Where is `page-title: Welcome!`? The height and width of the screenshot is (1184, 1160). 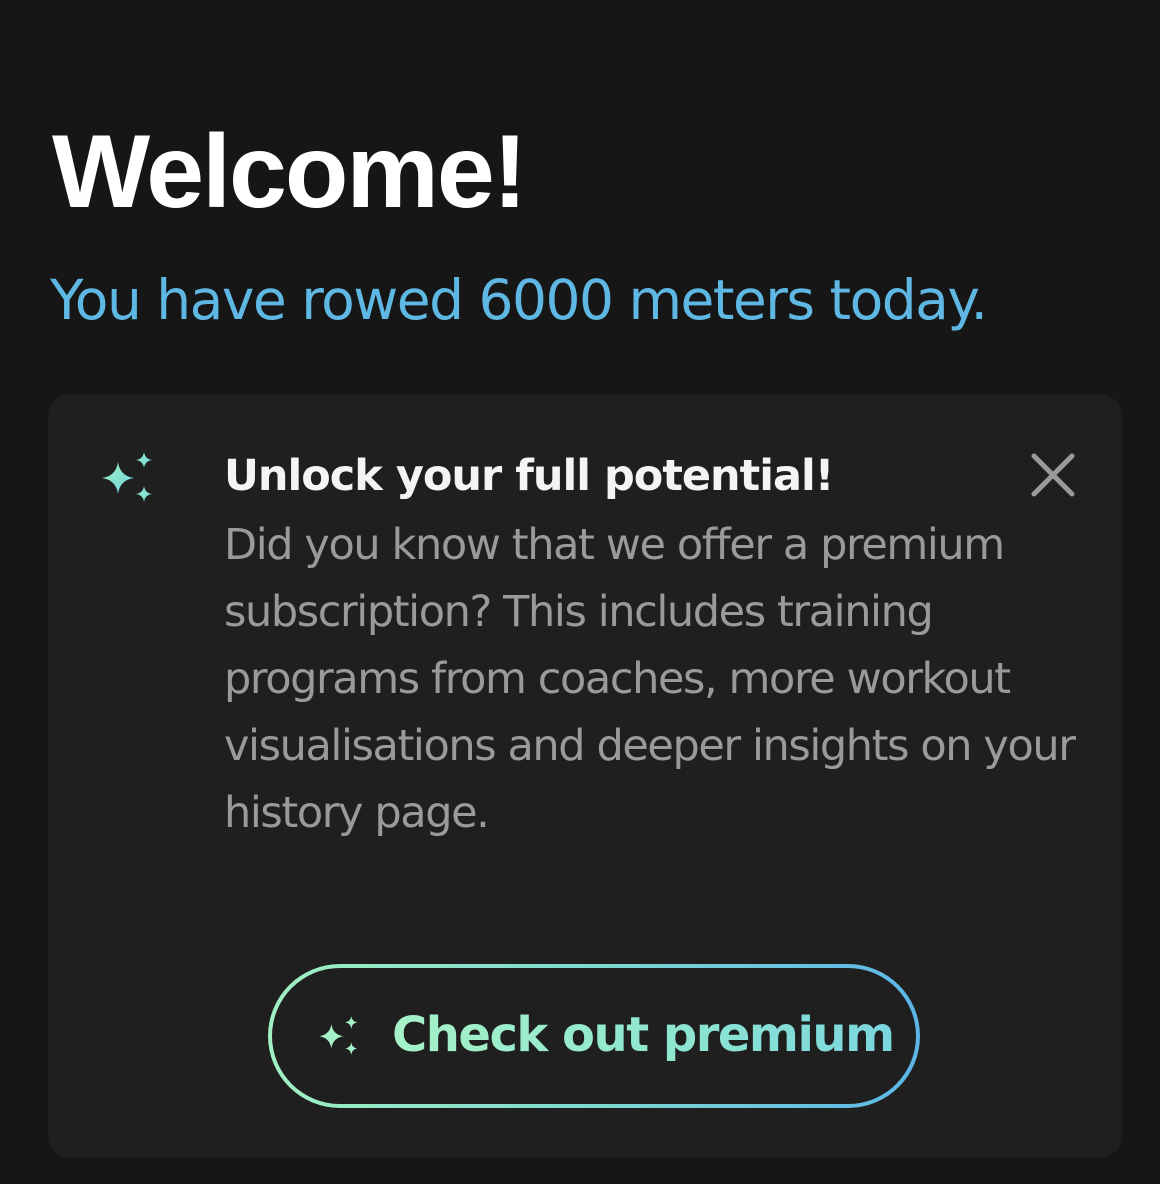 page-title: Welcome! is located at coordinates (289, 172).